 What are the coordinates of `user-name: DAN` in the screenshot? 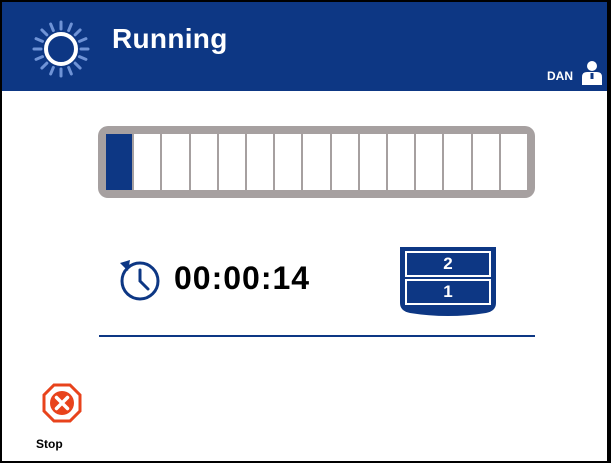 It's located at (560, 76).